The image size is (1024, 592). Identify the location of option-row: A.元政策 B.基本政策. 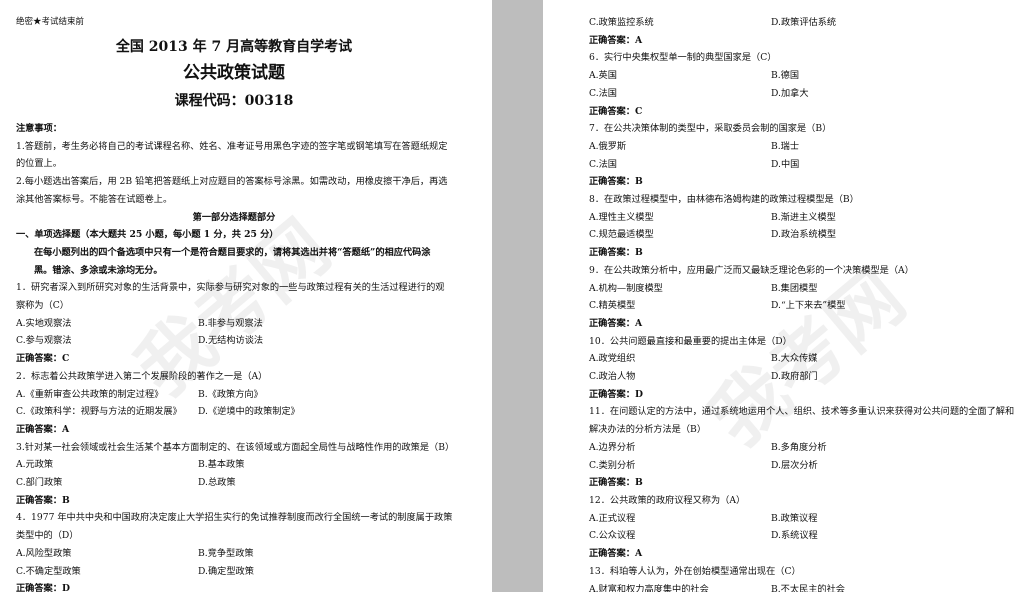
(234, 465).